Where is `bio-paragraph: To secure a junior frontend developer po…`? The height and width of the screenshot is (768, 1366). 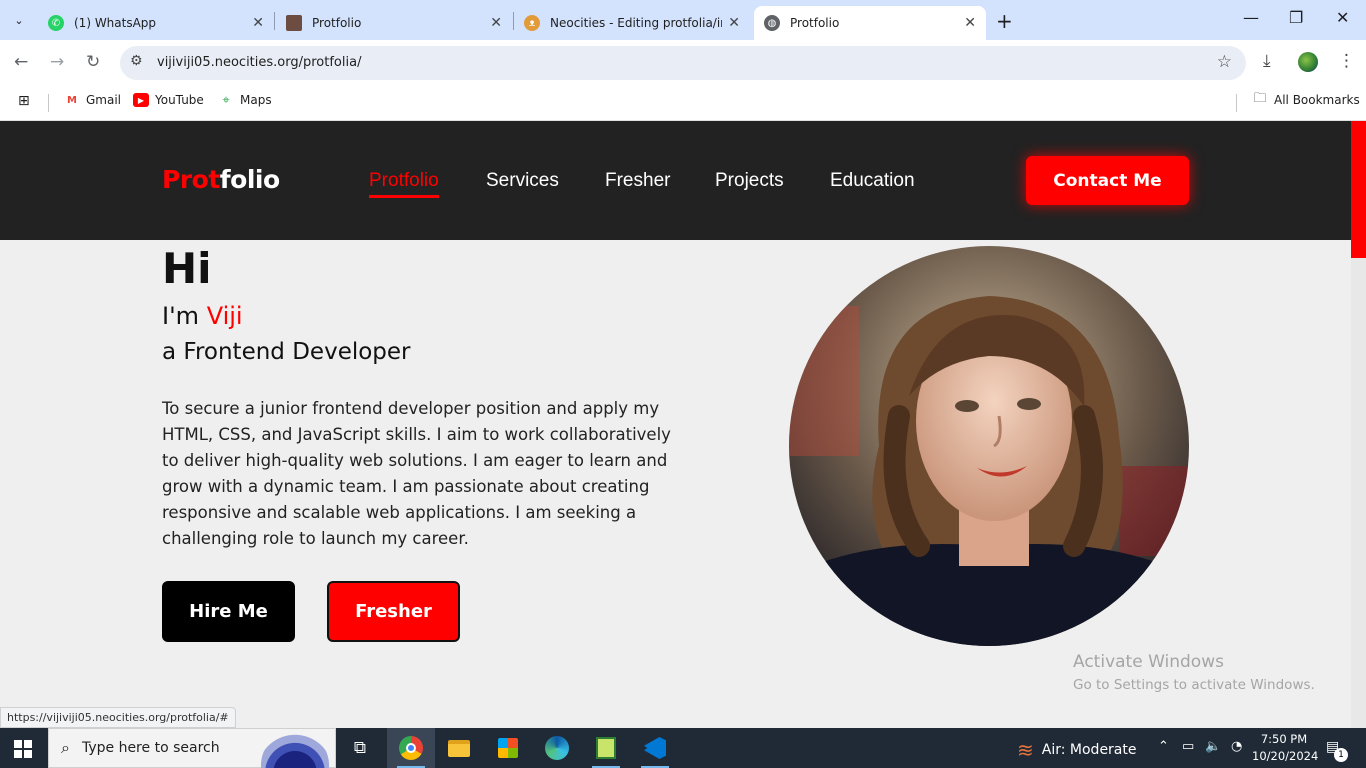 bio-paragraph: To secure a junior frontend developer po… is located at coordinates (416, 473).